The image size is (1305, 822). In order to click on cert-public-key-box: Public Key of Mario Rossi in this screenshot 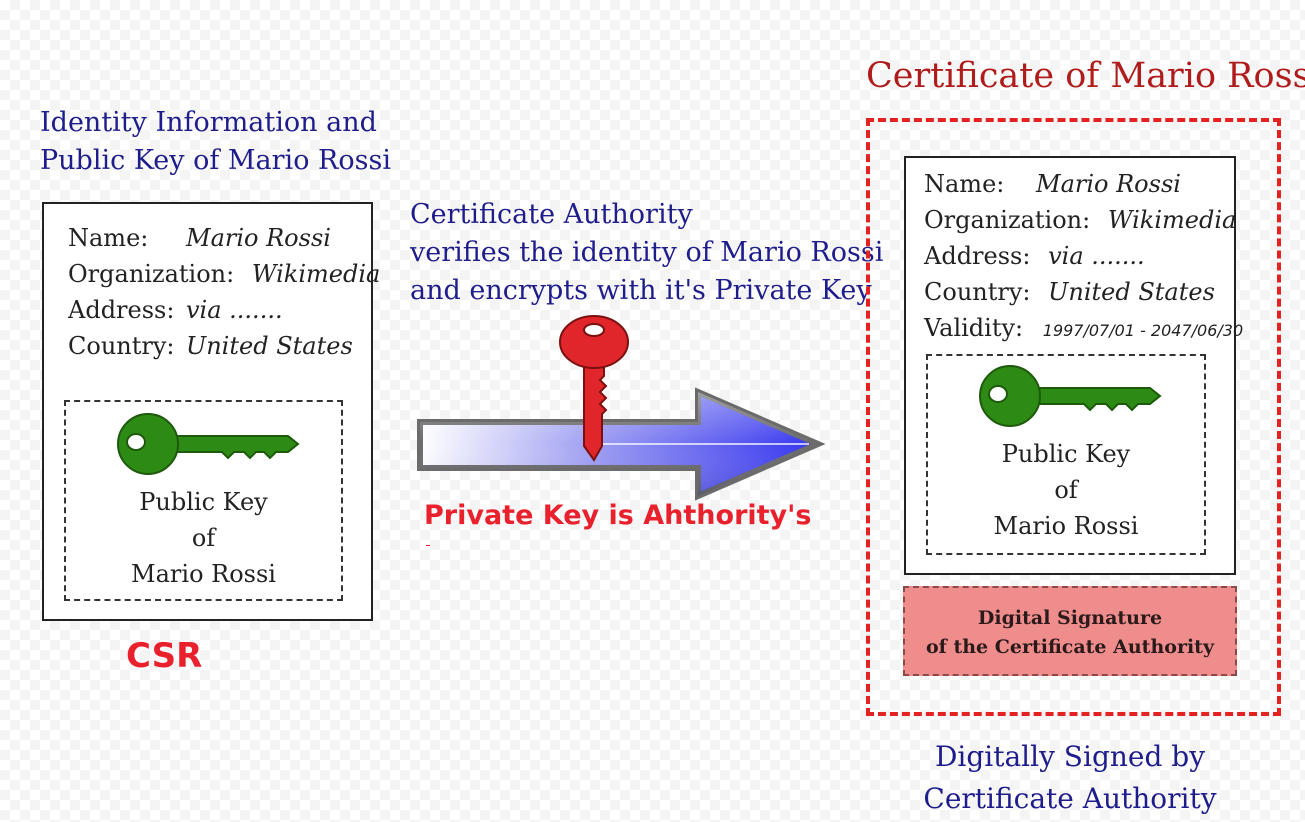, I will do `click(1066, 454)`.